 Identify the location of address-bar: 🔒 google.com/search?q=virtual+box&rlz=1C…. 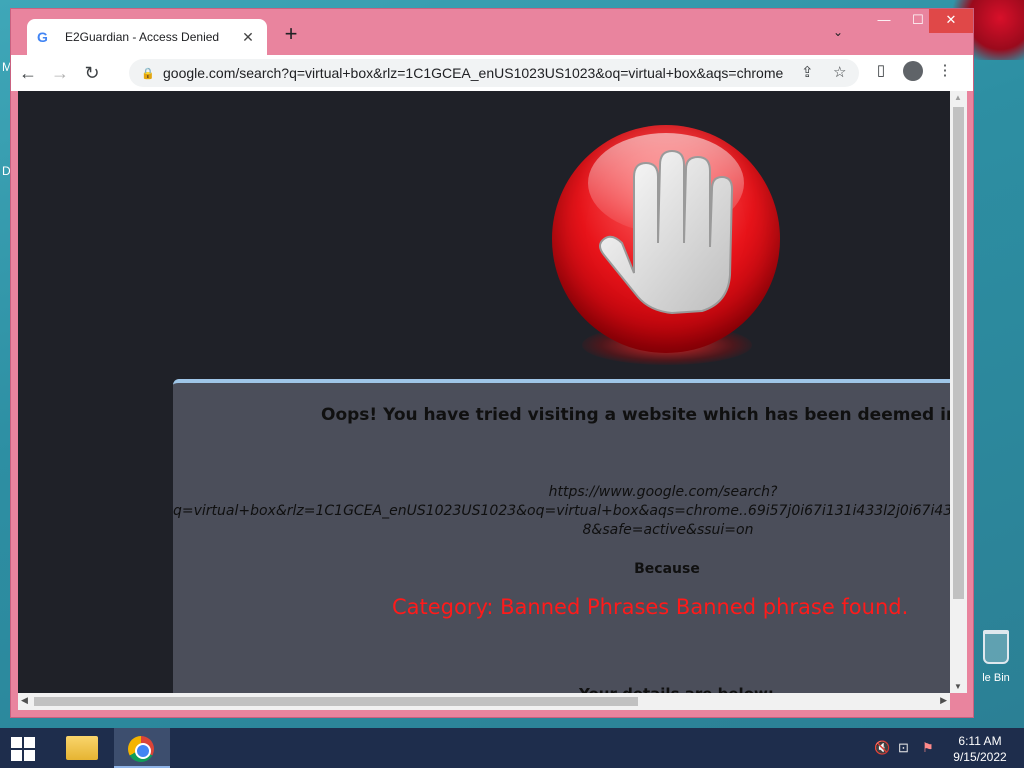
(494, 73).